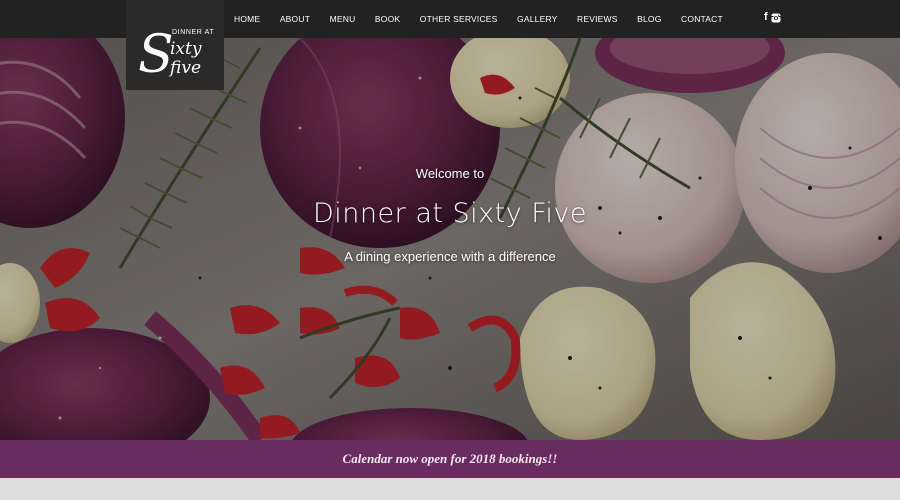  What do you see at coordinates (649, 19) in the screenshot?
I see `nav-blog: BLOG` at bounding box center [649, 19].